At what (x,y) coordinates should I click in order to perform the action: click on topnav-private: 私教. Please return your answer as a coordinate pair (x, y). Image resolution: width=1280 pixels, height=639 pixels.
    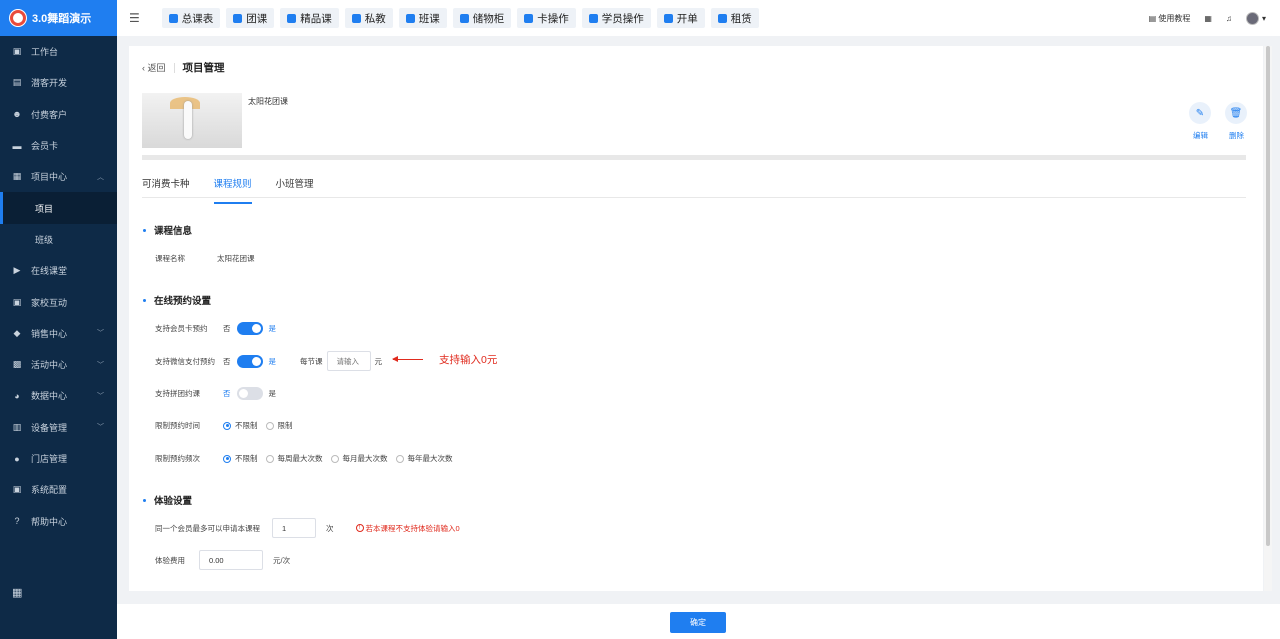
    Looking at the image, I should click on (368, 18).